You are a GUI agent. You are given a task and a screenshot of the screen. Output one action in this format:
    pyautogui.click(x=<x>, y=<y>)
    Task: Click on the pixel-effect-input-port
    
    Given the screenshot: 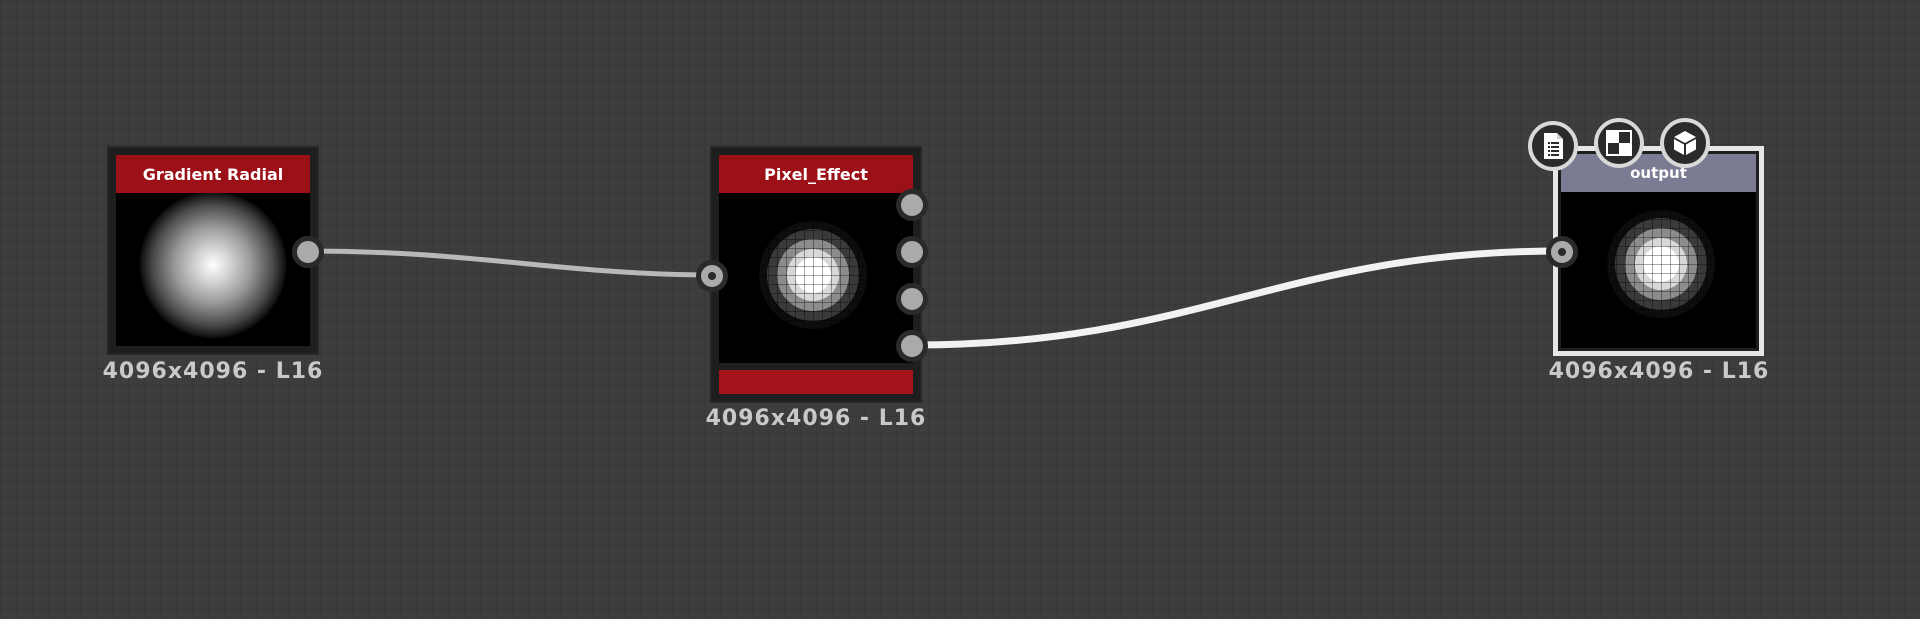 What is the action you would take?
    pyautogui.click(x=712, y=276)
    